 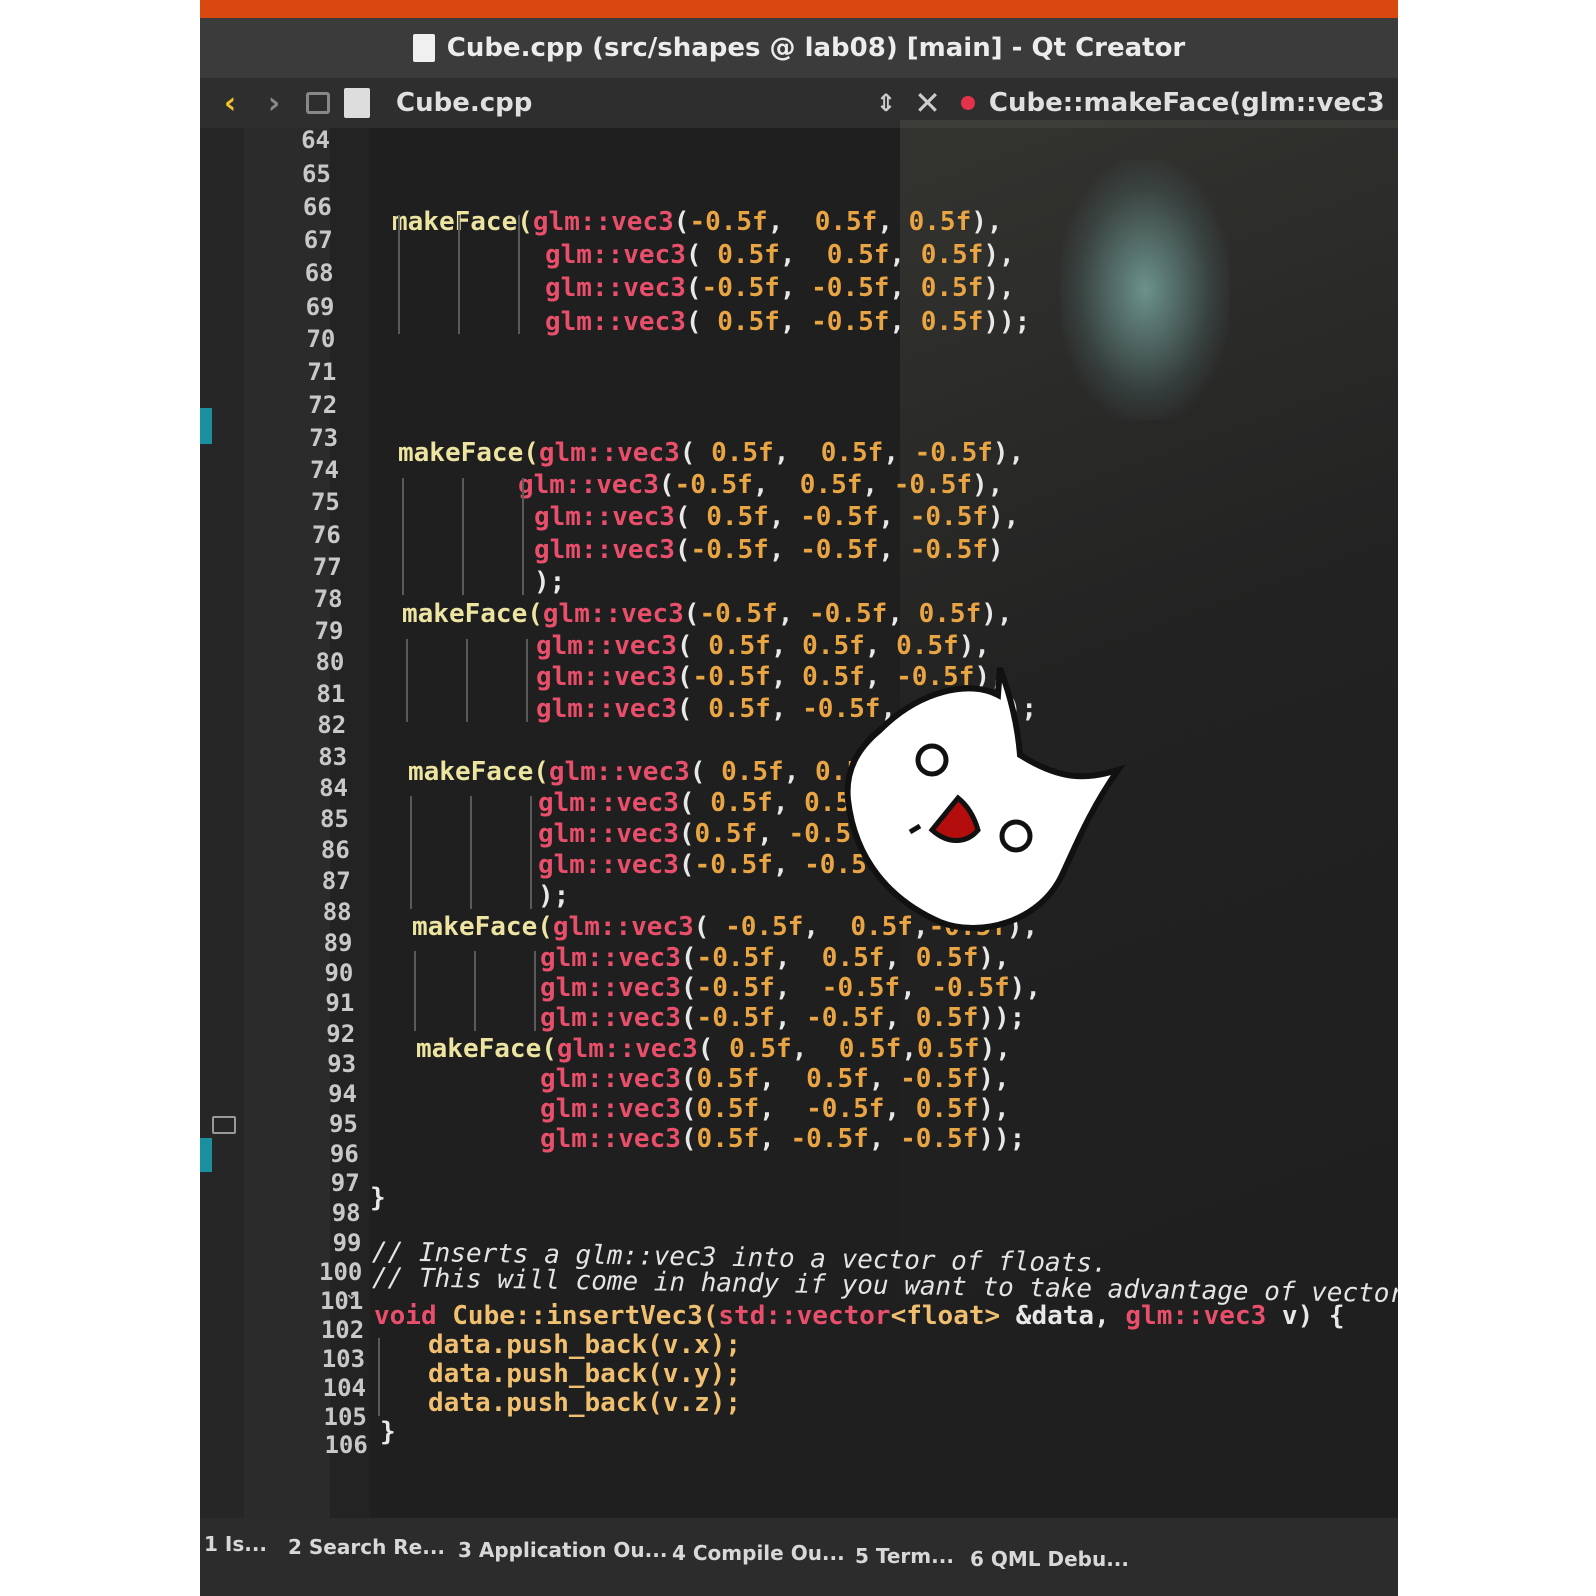 I want to click on code-line: glm::vec3(-0.5f, -0.5f, 0.5f),, so click(x=780, y=288).